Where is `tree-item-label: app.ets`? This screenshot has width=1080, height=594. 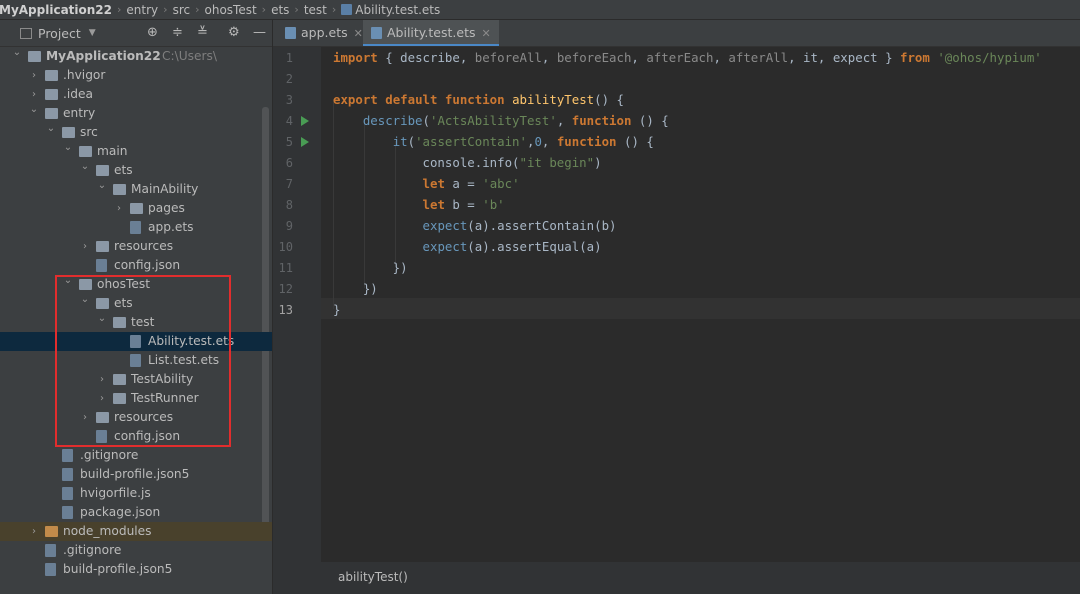
tree-item-label: app.ets is located at coordinates (171, 227).